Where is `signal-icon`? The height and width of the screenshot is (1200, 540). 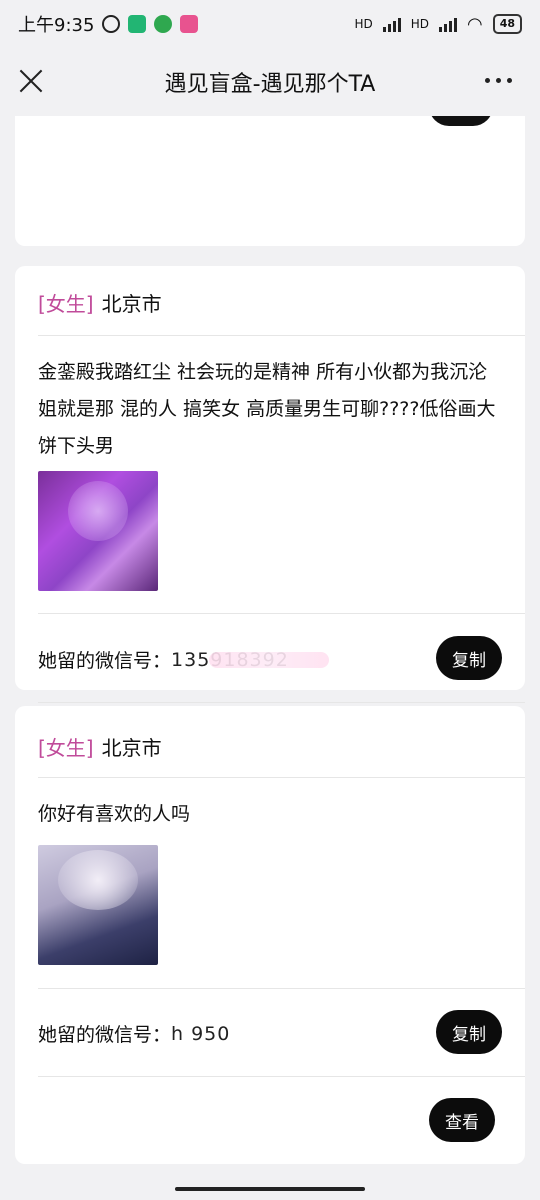 signal-icon is located at coordinates (391, 24).